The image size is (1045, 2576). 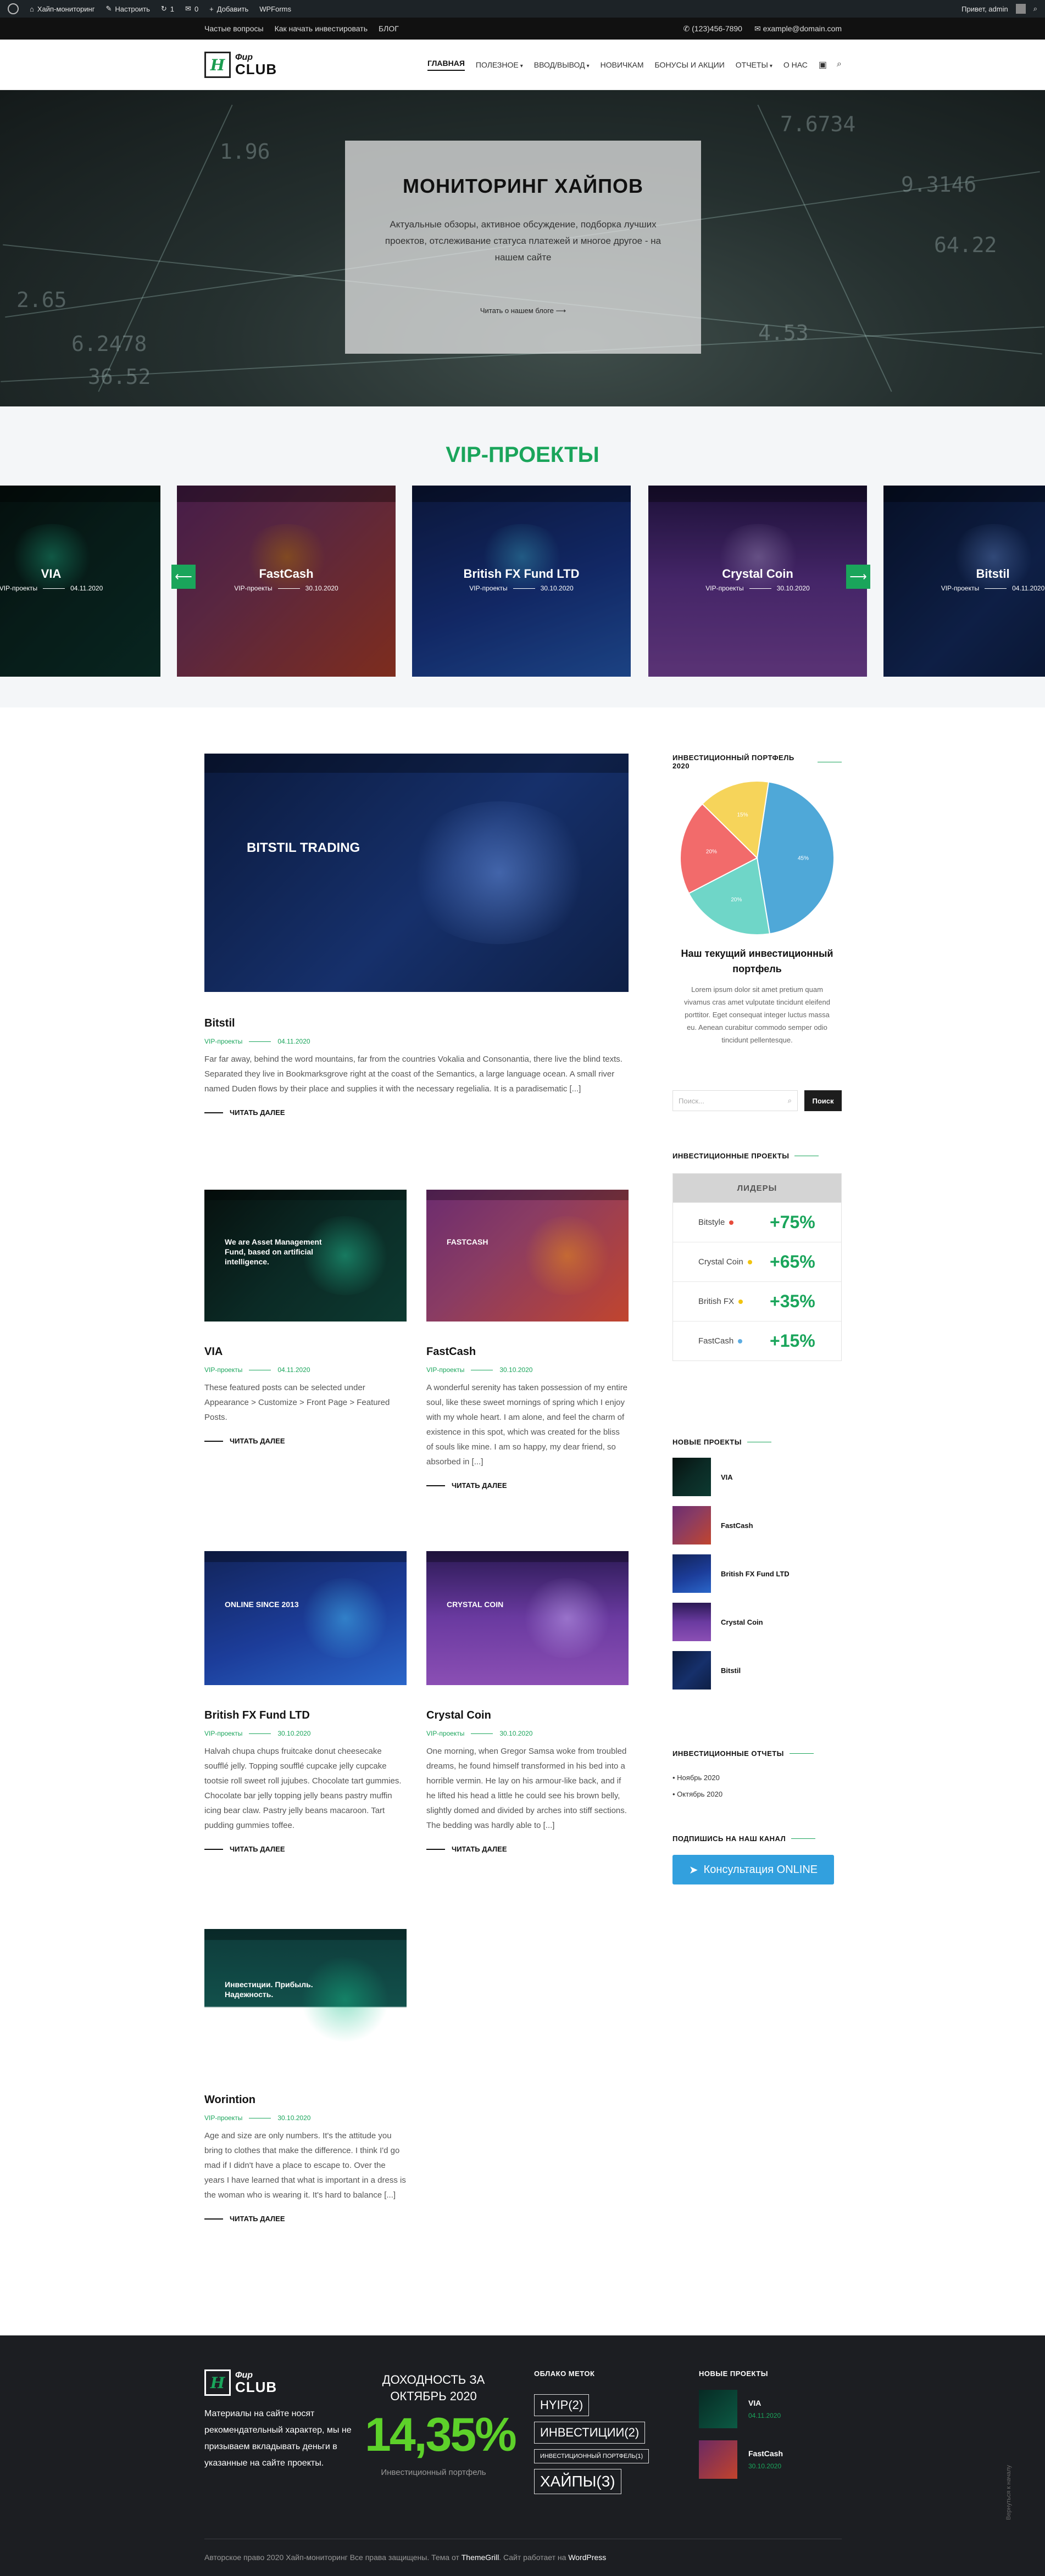 What do you see at coordinates (275, 9) in the screenshot?
I see `admin-wpforms-link: WPForms` at bounding box center [275, 9].